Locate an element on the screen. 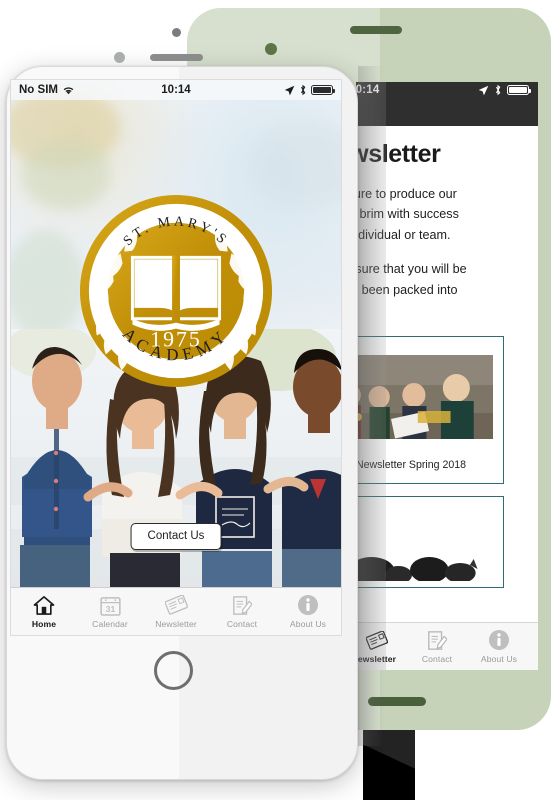  back-tab-about-label: About Us is located at coordinates (499, 659).